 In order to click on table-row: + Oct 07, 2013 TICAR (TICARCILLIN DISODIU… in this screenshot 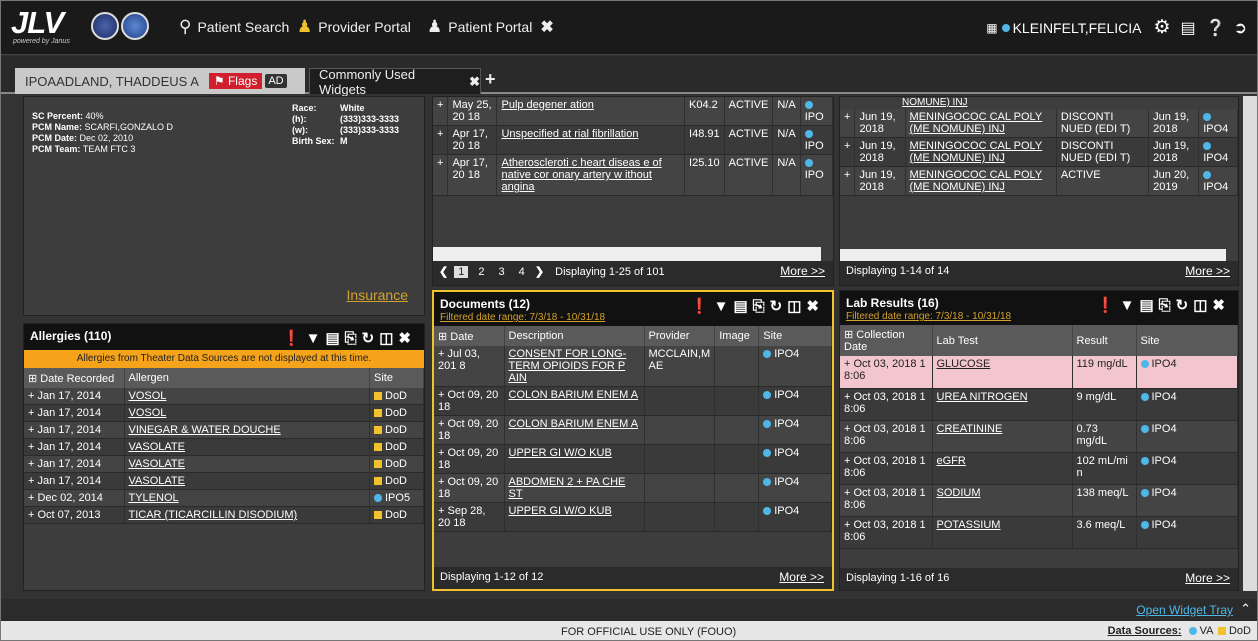, I will do `click(224, 515)`.